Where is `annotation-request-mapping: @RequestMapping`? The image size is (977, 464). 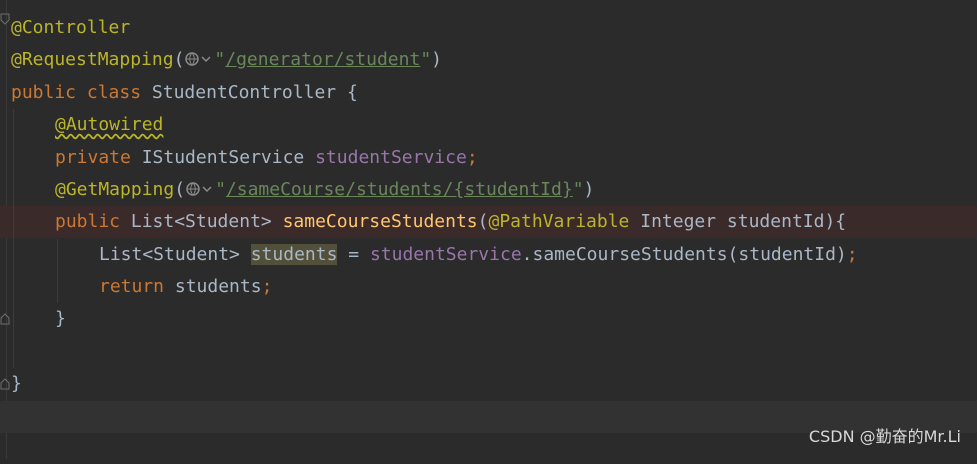
annotation-request-mapping: @RequestMapping is located at coordinates (92, 59).